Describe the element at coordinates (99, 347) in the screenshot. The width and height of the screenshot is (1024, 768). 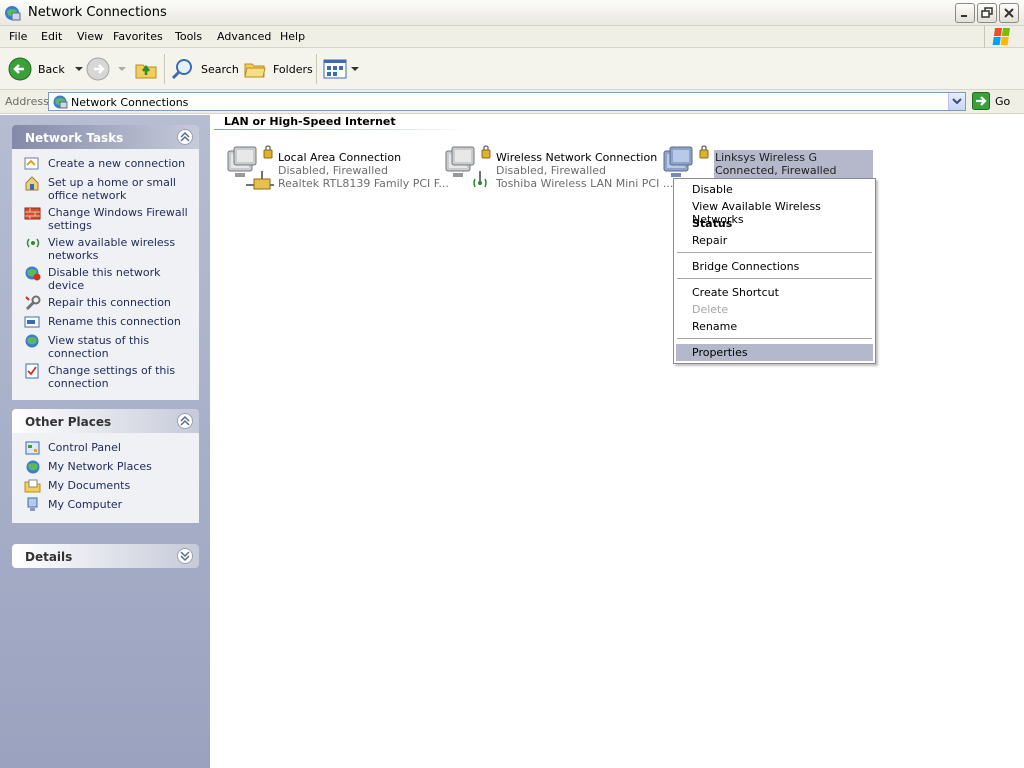
I see `task-label: View status of this connection` at that location.